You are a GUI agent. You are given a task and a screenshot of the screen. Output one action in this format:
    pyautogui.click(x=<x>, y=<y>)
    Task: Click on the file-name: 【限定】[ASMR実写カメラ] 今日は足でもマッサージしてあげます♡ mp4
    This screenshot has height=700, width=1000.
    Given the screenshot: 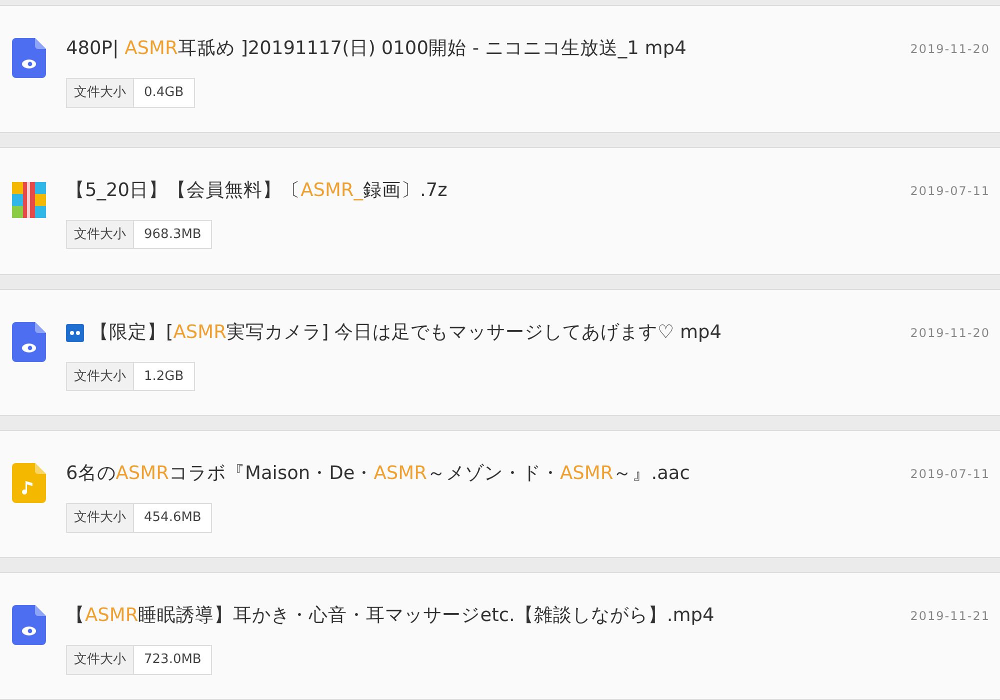 What is the action you would take?
    pyautogui.click(x=406, y=333)
    